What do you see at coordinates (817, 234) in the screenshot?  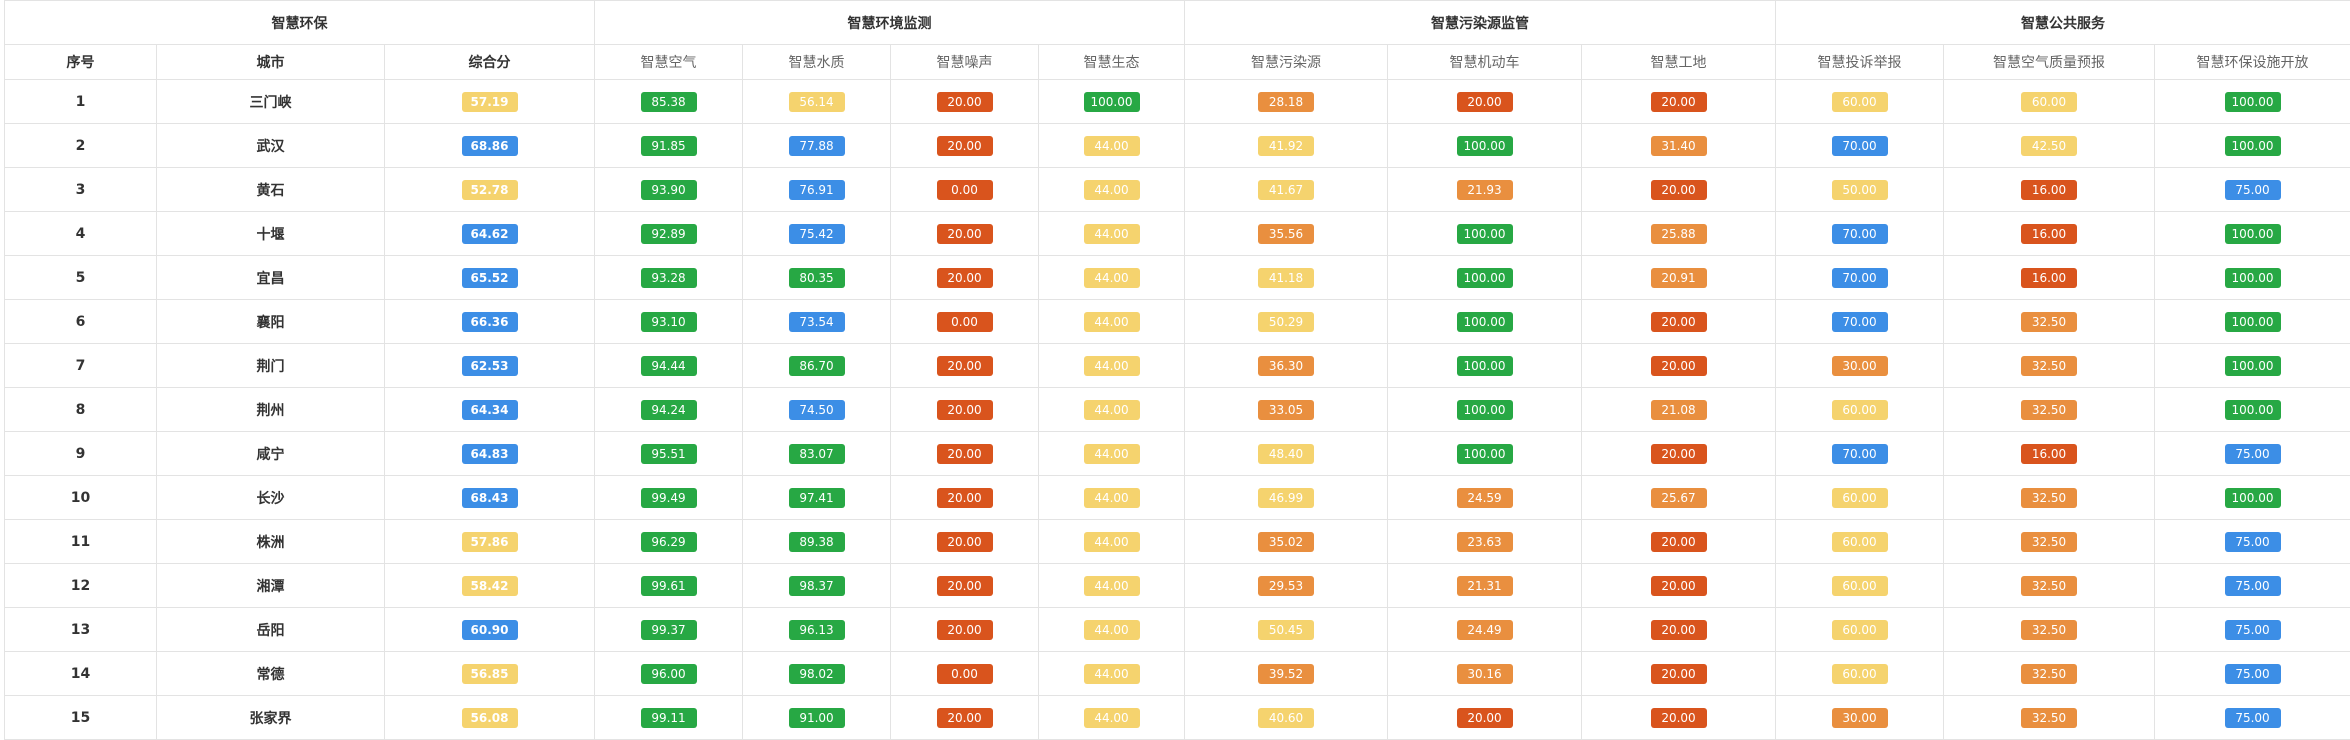 I see `score-cell: 75.42` at bounding box center [817, 234].